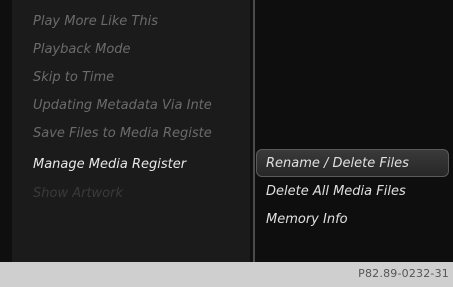 This screenshot has width=453, height=287. I want to click on menu-item-skip-to-time: Skip to Time, so click(143, 81).